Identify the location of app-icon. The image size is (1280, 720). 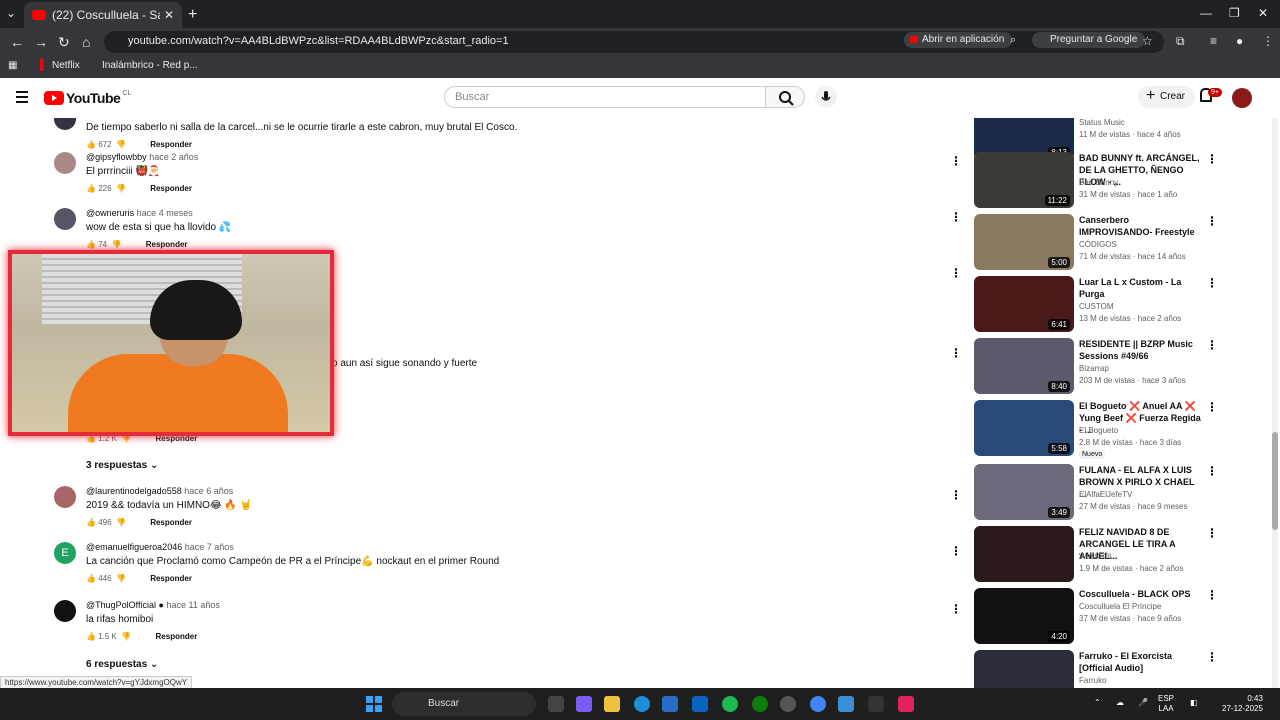
(876, 704).